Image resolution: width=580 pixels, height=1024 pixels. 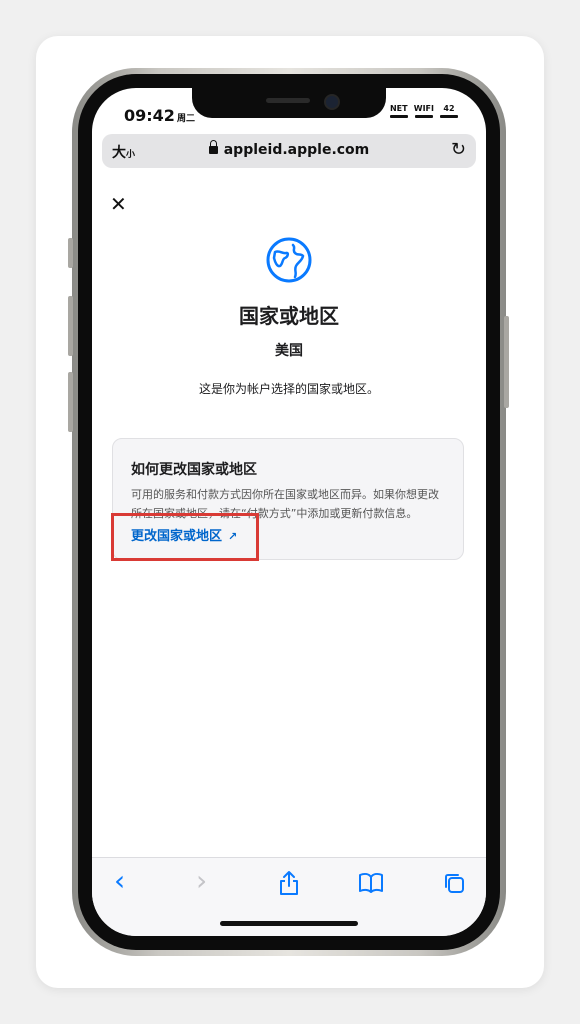 I want to click on notch, so click(x=289, y=103).